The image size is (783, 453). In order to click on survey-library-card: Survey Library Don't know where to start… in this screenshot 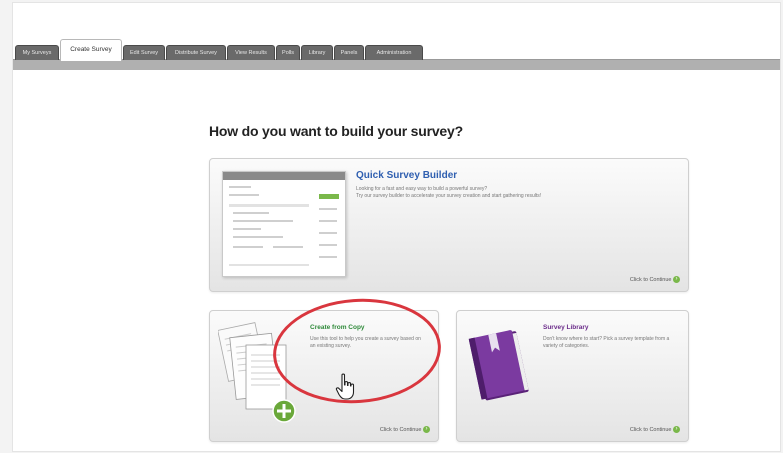, I will do `click(572, 376)`.